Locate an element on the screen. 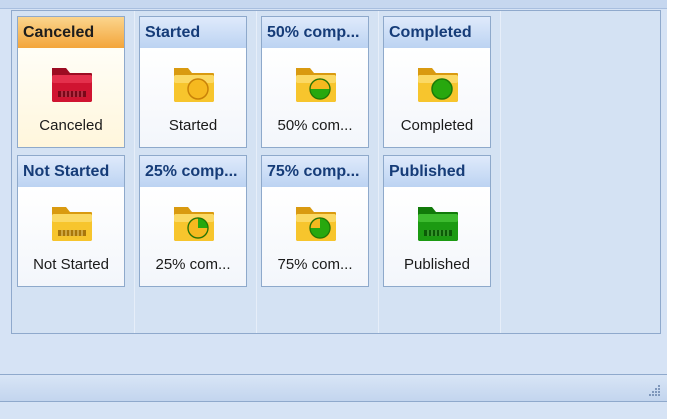  card-label: Not Started is located at coordinates (71, 264).